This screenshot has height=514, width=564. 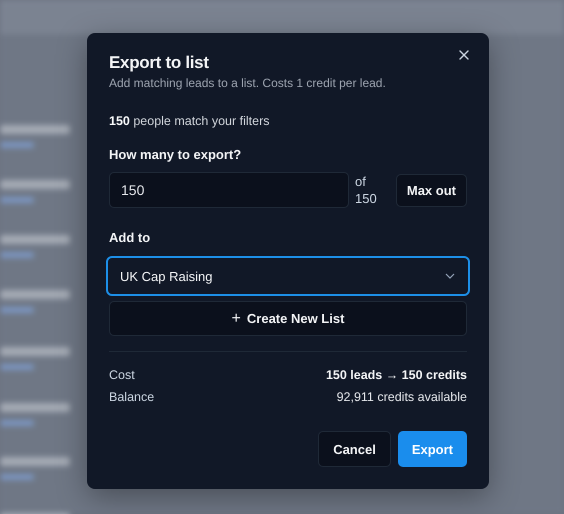 I want to click on quantity-input: 150, so click(x=229, y=190).